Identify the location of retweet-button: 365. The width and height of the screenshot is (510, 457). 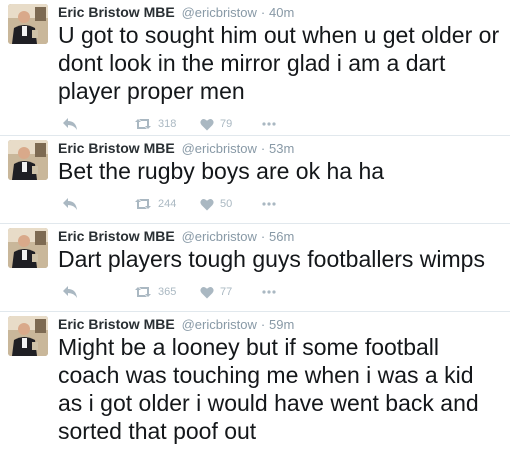
(167, 292).